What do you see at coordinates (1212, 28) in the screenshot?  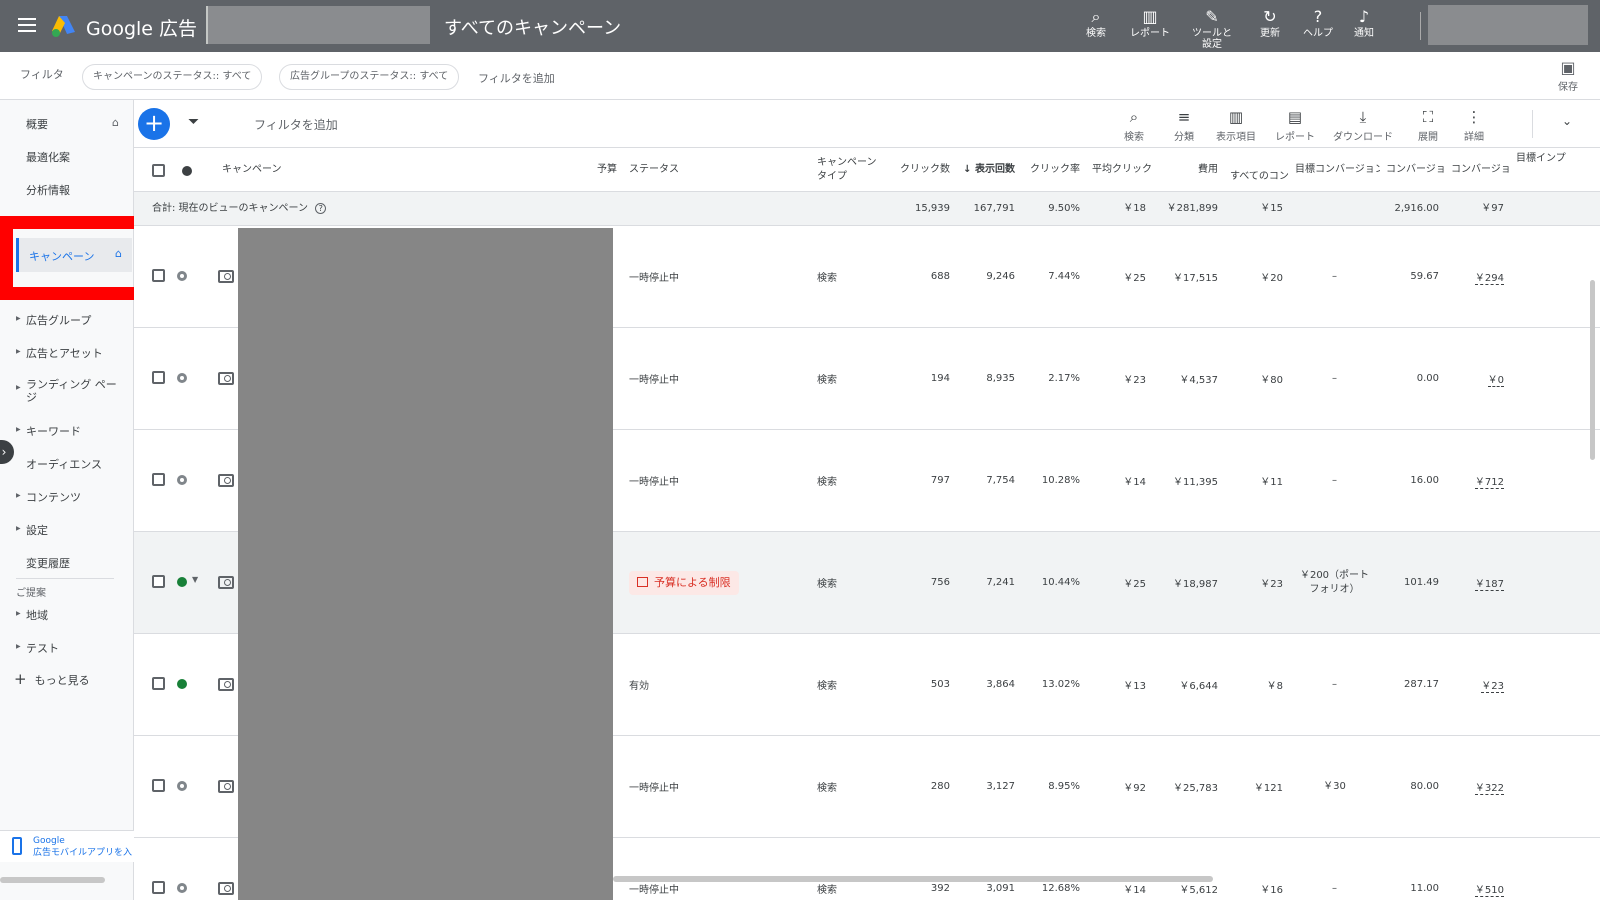 I see `header-tools-button: ✎ ツールと設定` at bounding box center [1212, 28].